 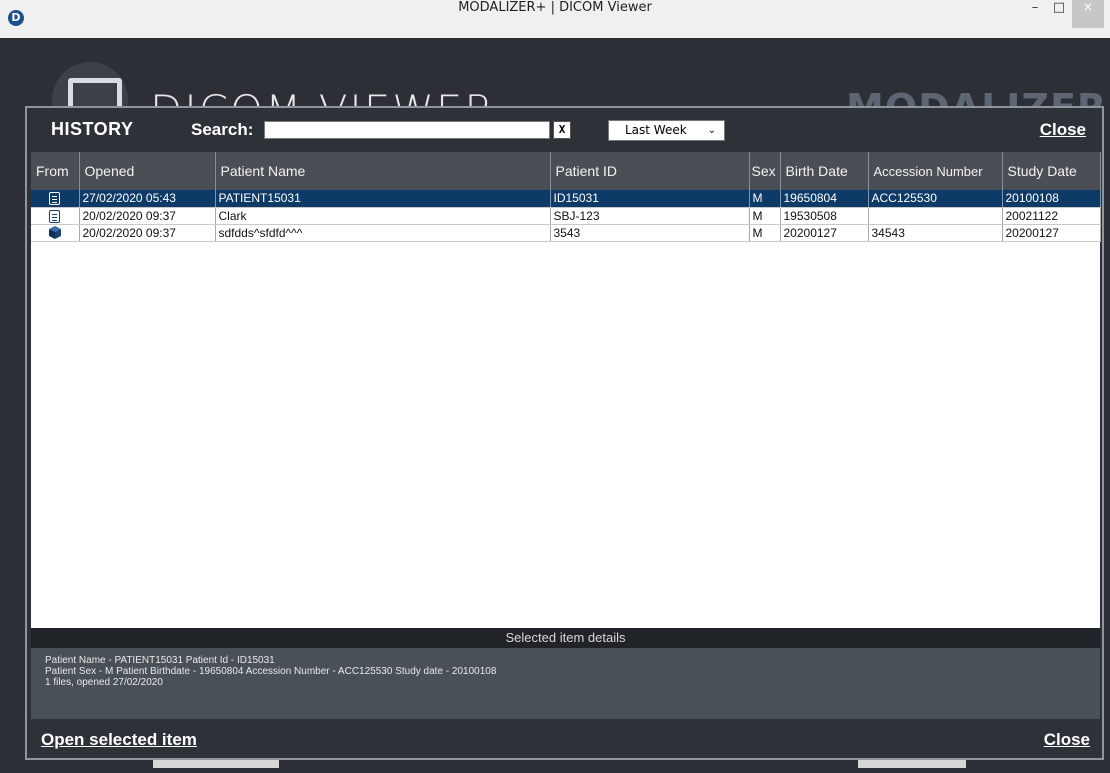 I want to click on clear-search-button: X, so click(x=562, y=130).